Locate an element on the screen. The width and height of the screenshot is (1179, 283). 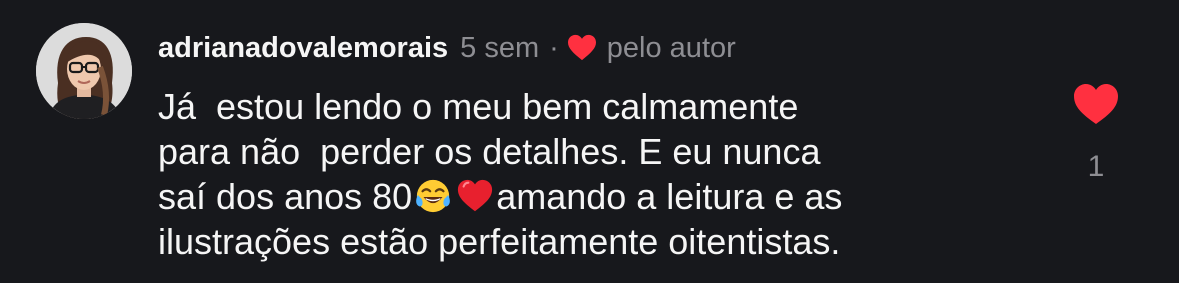
comment-header: adrianadovalemorais 5 sem · pelo autor is located at coordinates (447, 48).